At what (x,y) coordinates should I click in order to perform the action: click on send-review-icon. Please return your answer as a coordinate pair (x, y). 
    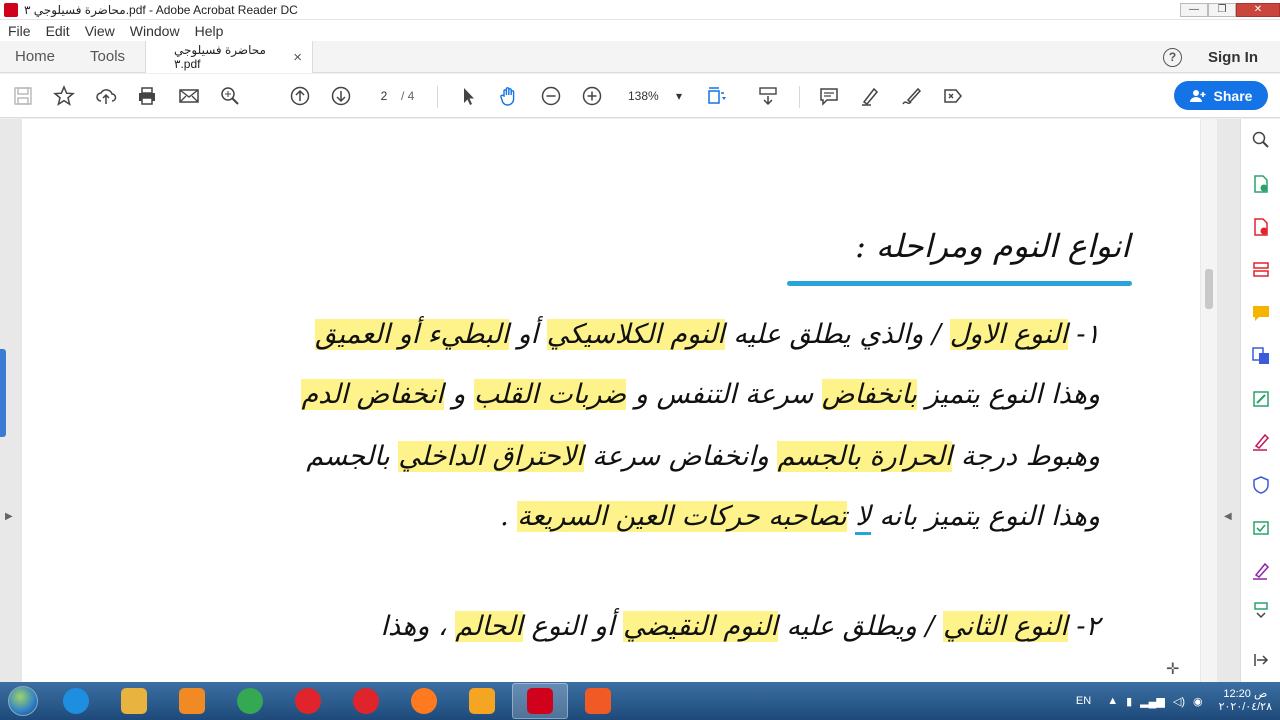
    Looking at the image, I should click on (1261, 528).